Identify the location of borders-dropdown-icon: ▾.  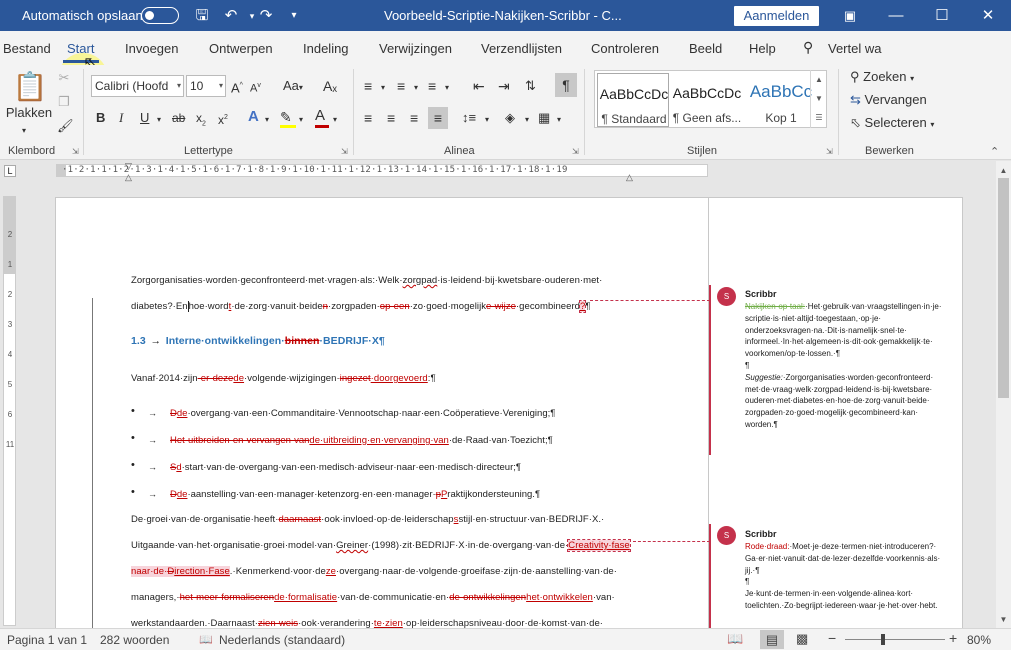
(559, 120).